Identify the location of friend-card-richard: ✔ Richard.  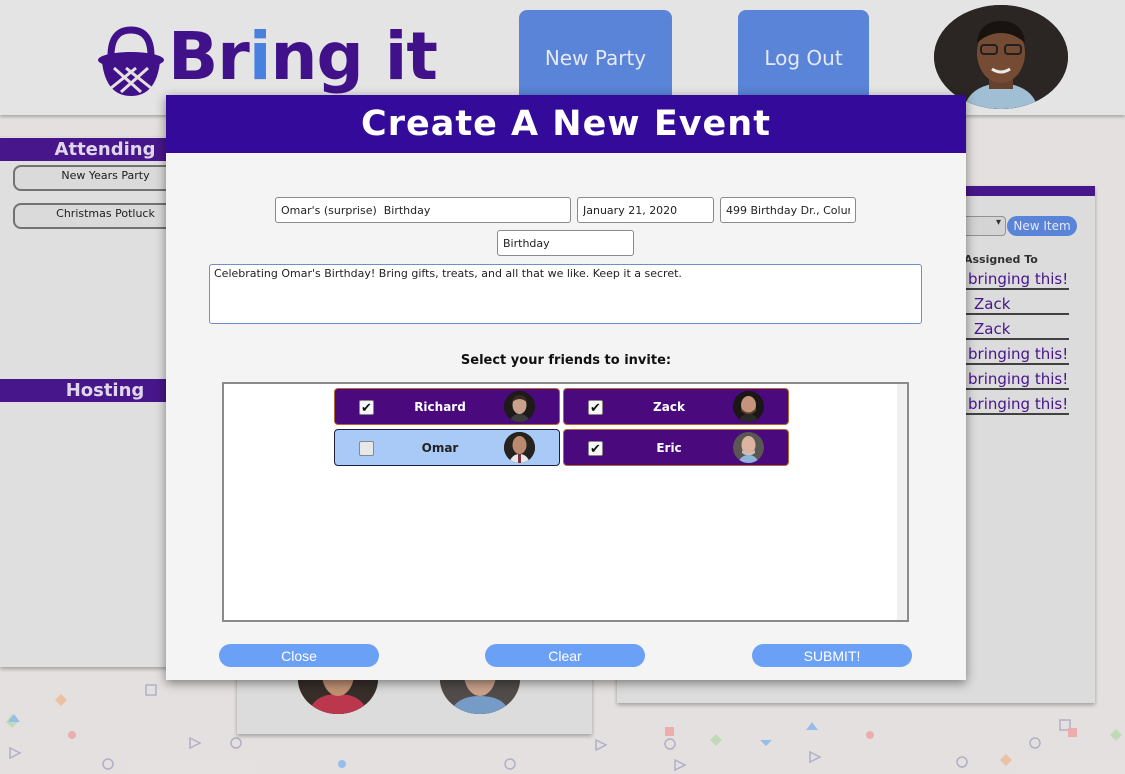
(447, 406).